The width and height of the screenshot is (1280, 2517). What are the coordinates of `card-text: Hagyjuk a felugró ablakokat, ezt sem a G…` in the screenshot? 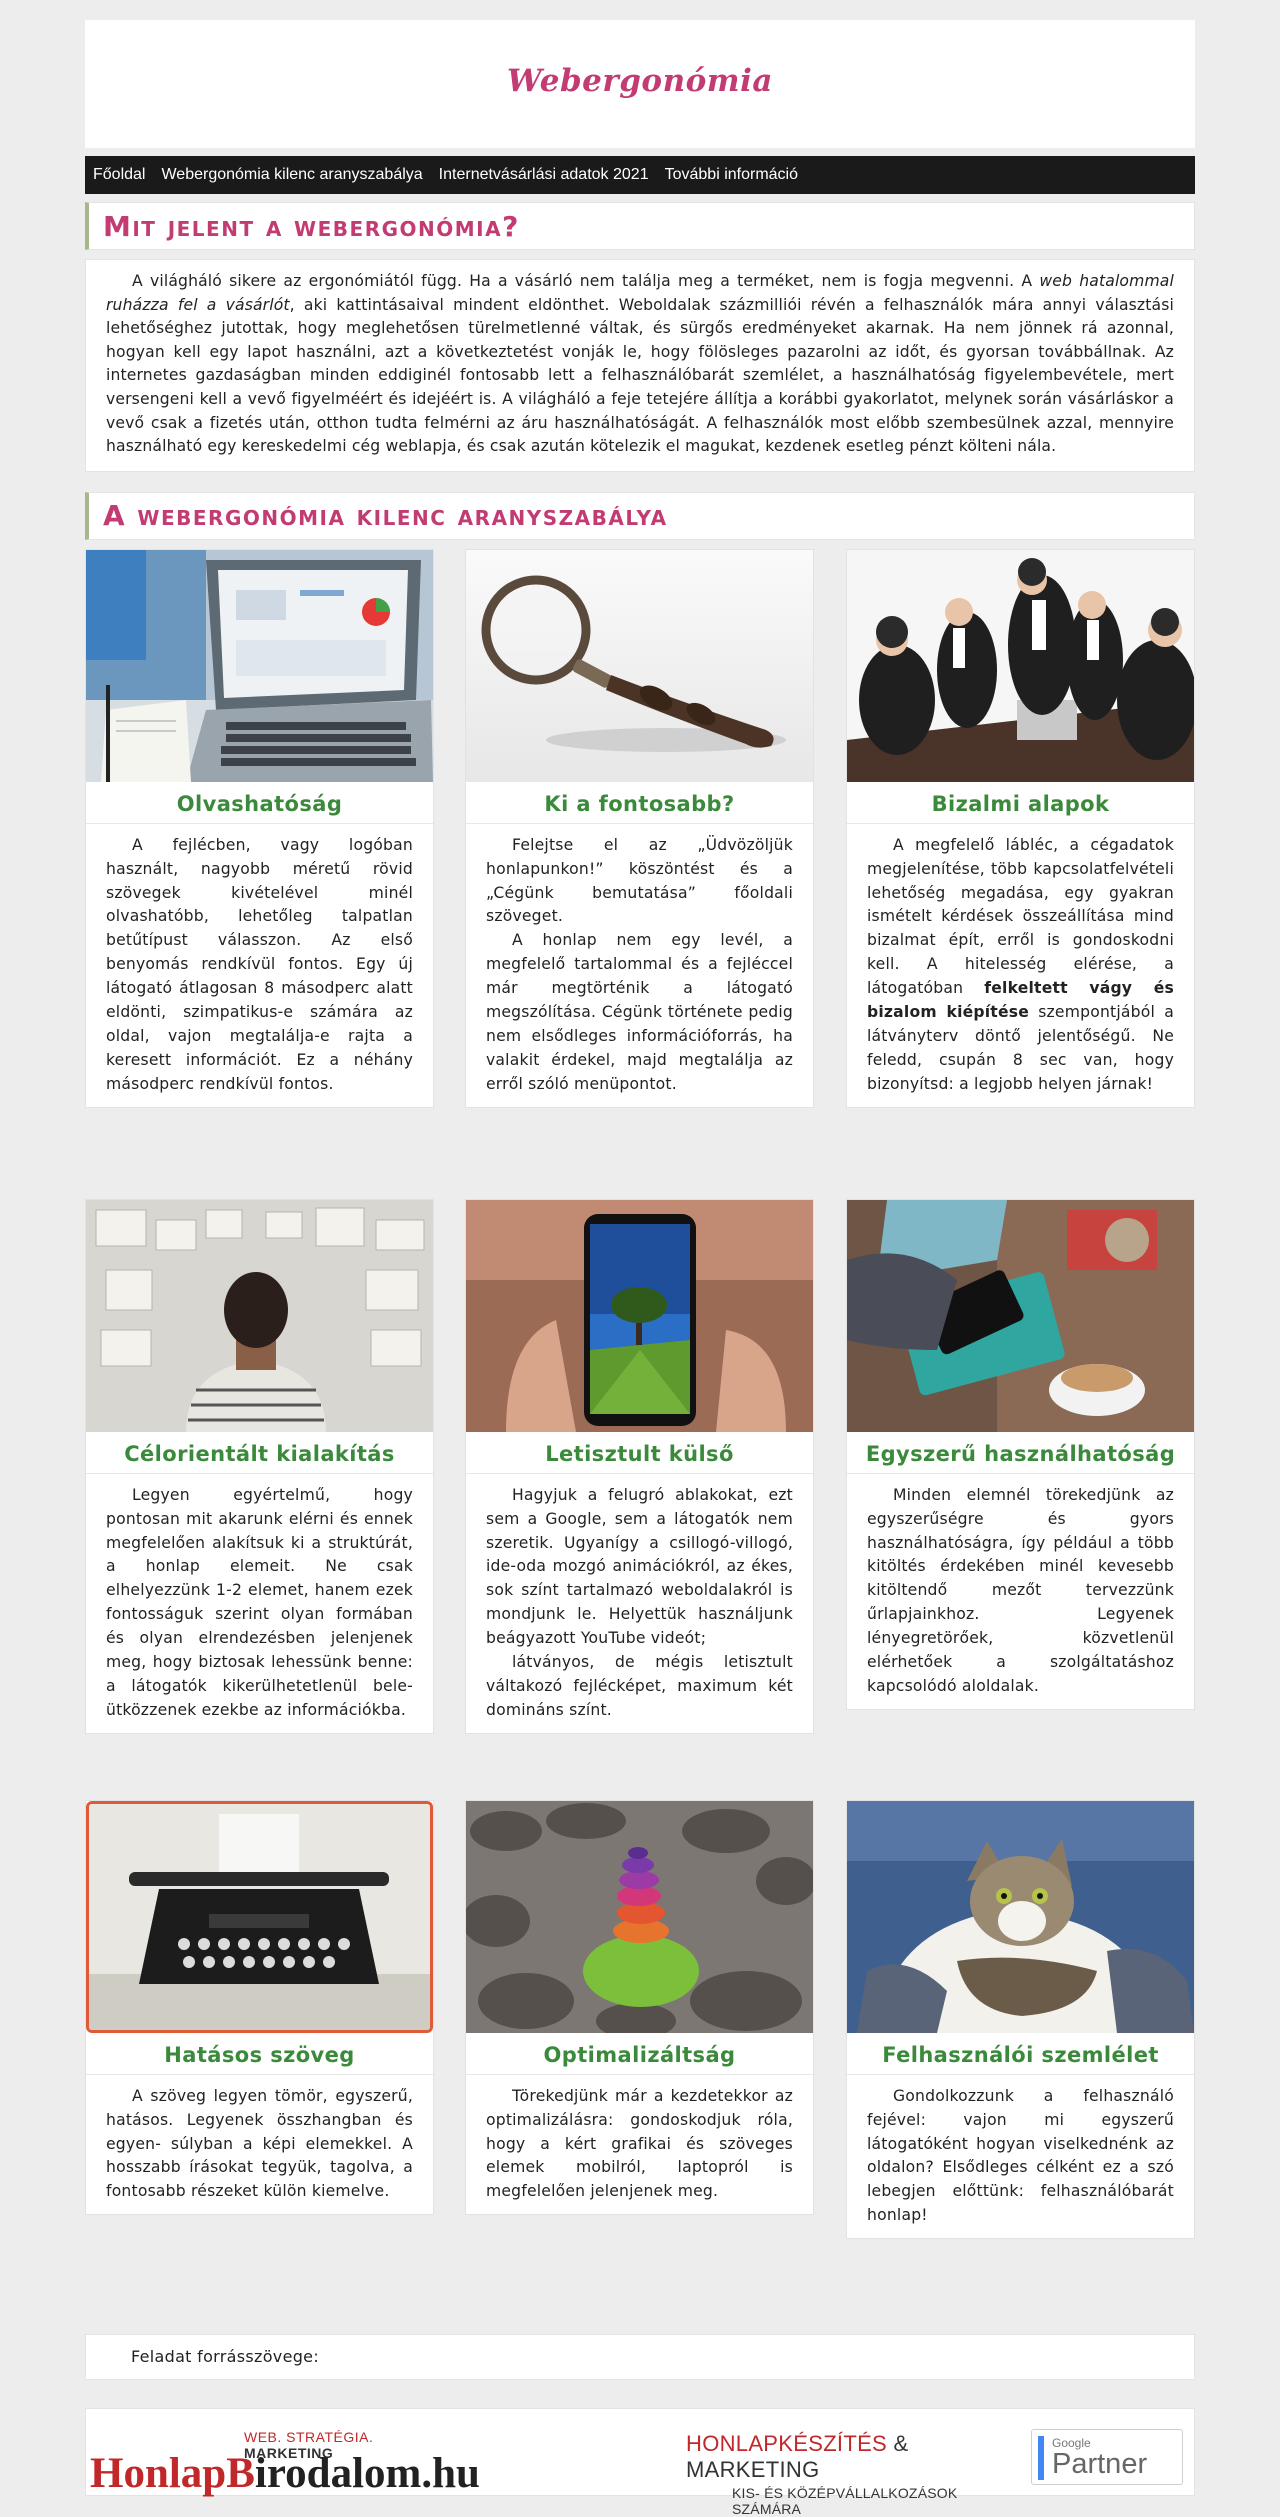 It's located at (639, 1603).